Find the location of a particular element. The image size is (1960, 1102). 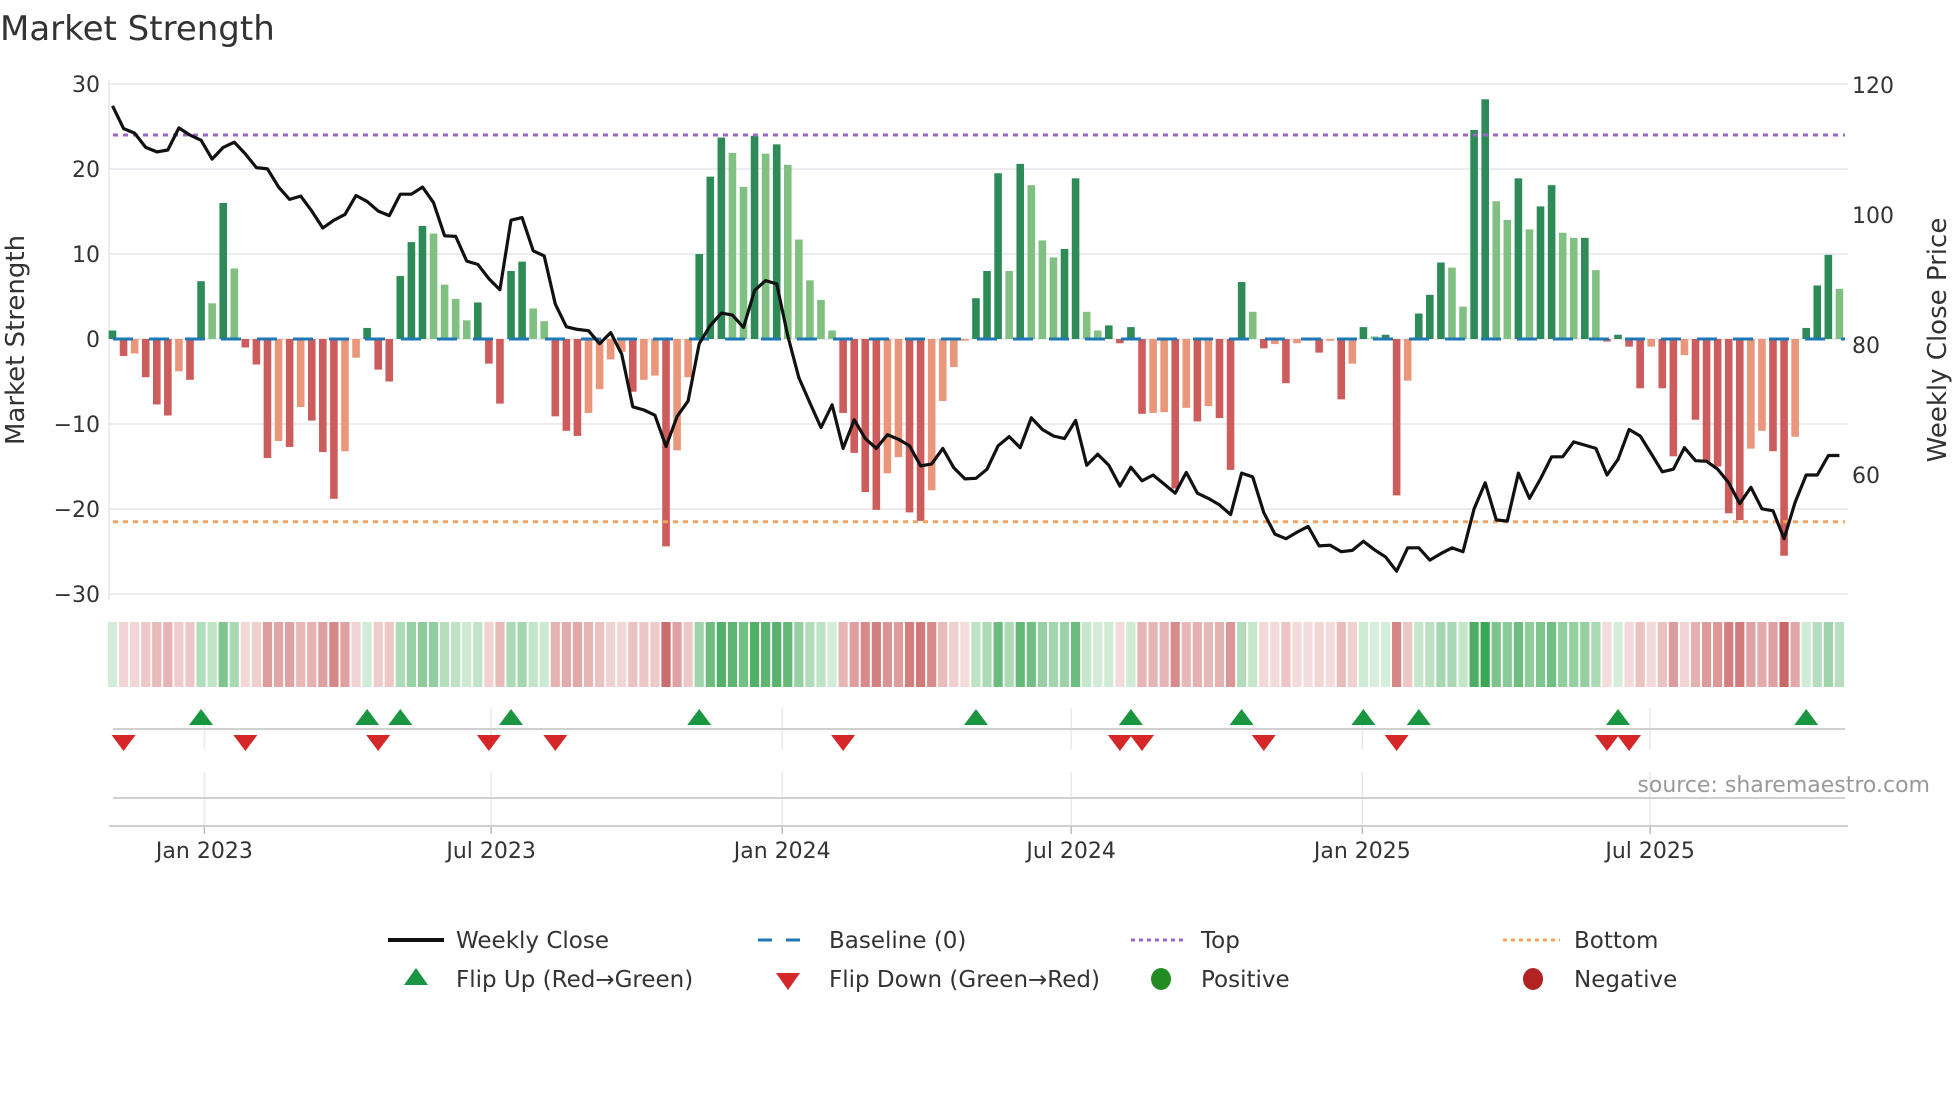

triangle-up-icon is located at coordinates (416, 976).